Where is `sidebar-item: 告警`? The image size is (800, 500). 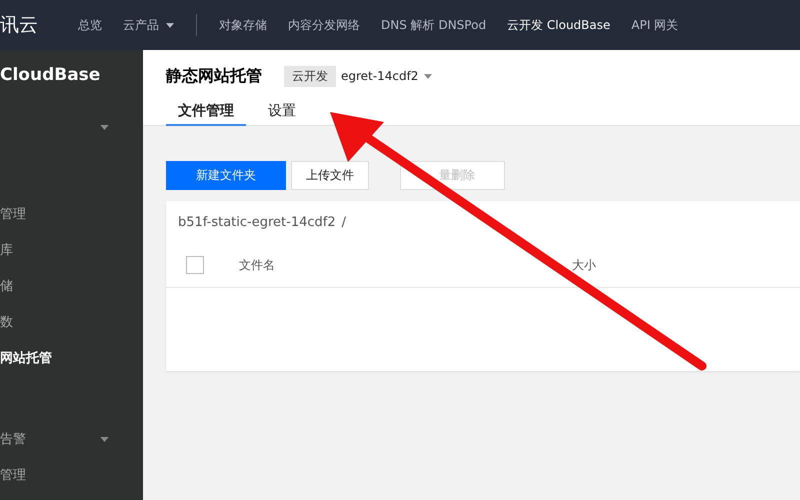 sidebar-item: 告警 is located at coordinates (13, 439).